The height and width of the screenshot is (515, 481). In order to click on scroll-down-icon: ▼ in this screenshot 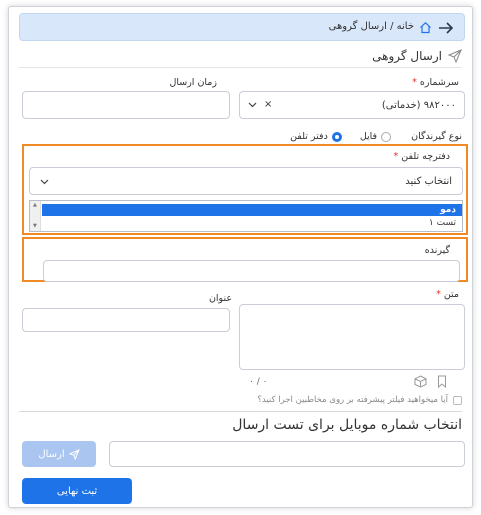, I will do `click(35, 226)`.